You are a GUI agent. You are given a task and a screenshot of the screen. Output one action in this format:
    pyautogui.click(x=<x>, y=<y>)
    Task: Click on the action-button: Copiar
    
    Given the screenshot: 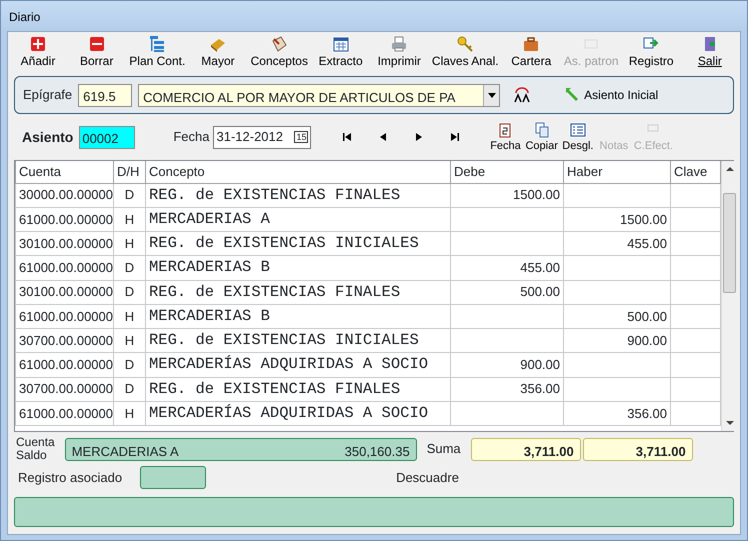 What is the action you would take?
    pyautogui.click(x=541, y=137)
    